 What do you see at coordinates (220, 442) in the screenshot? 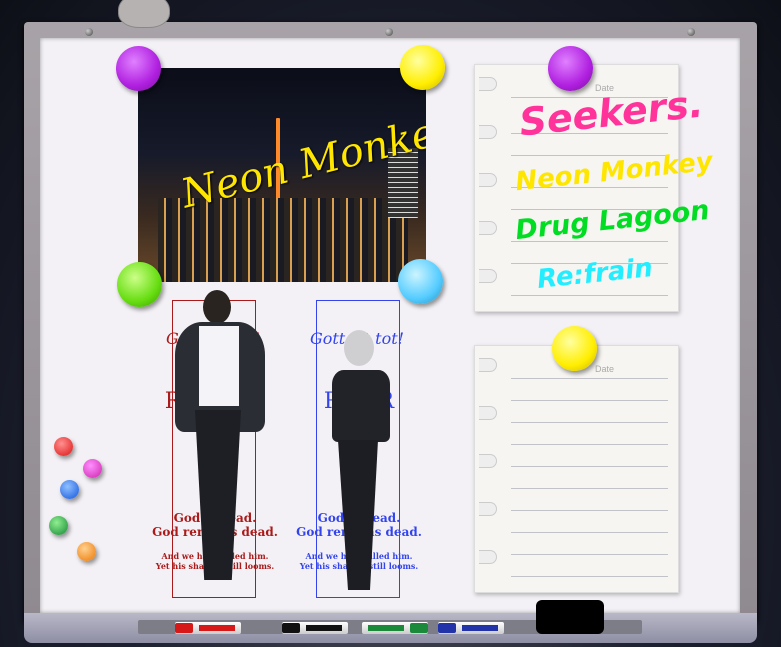
I see `character-male` at bounding box center [220, 442].